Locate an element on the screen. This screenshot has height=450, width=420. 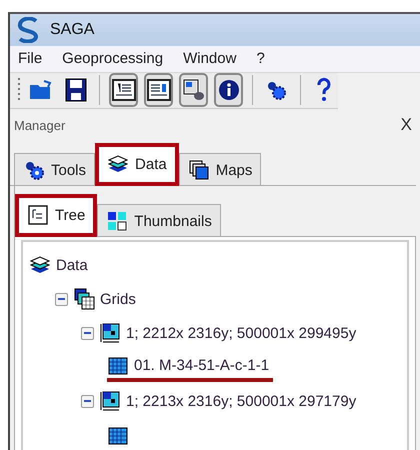
window-title: SAGA is located at coordinates (72, 30).